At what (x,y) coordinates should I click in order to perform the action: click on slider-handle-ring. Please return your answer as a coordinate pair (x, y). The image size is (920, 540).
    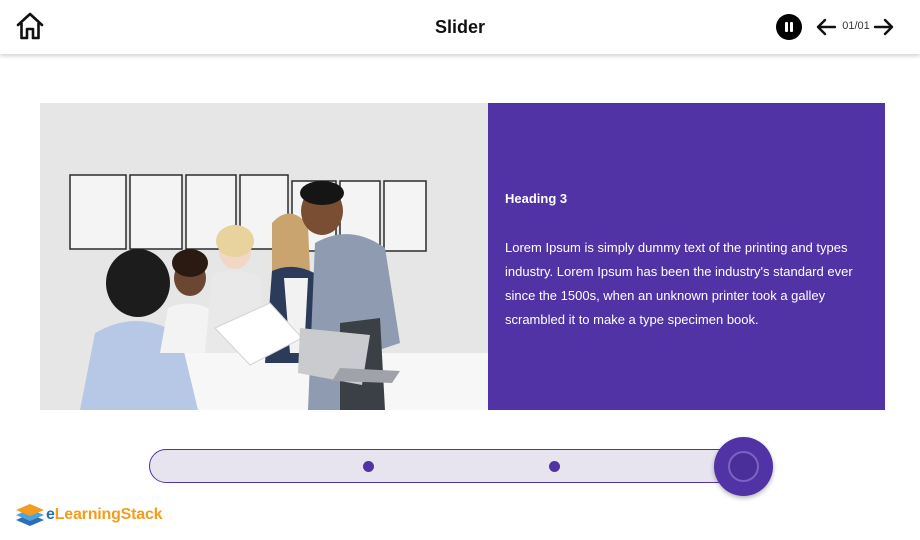
    Looking at the image, I should click on (743, 466).